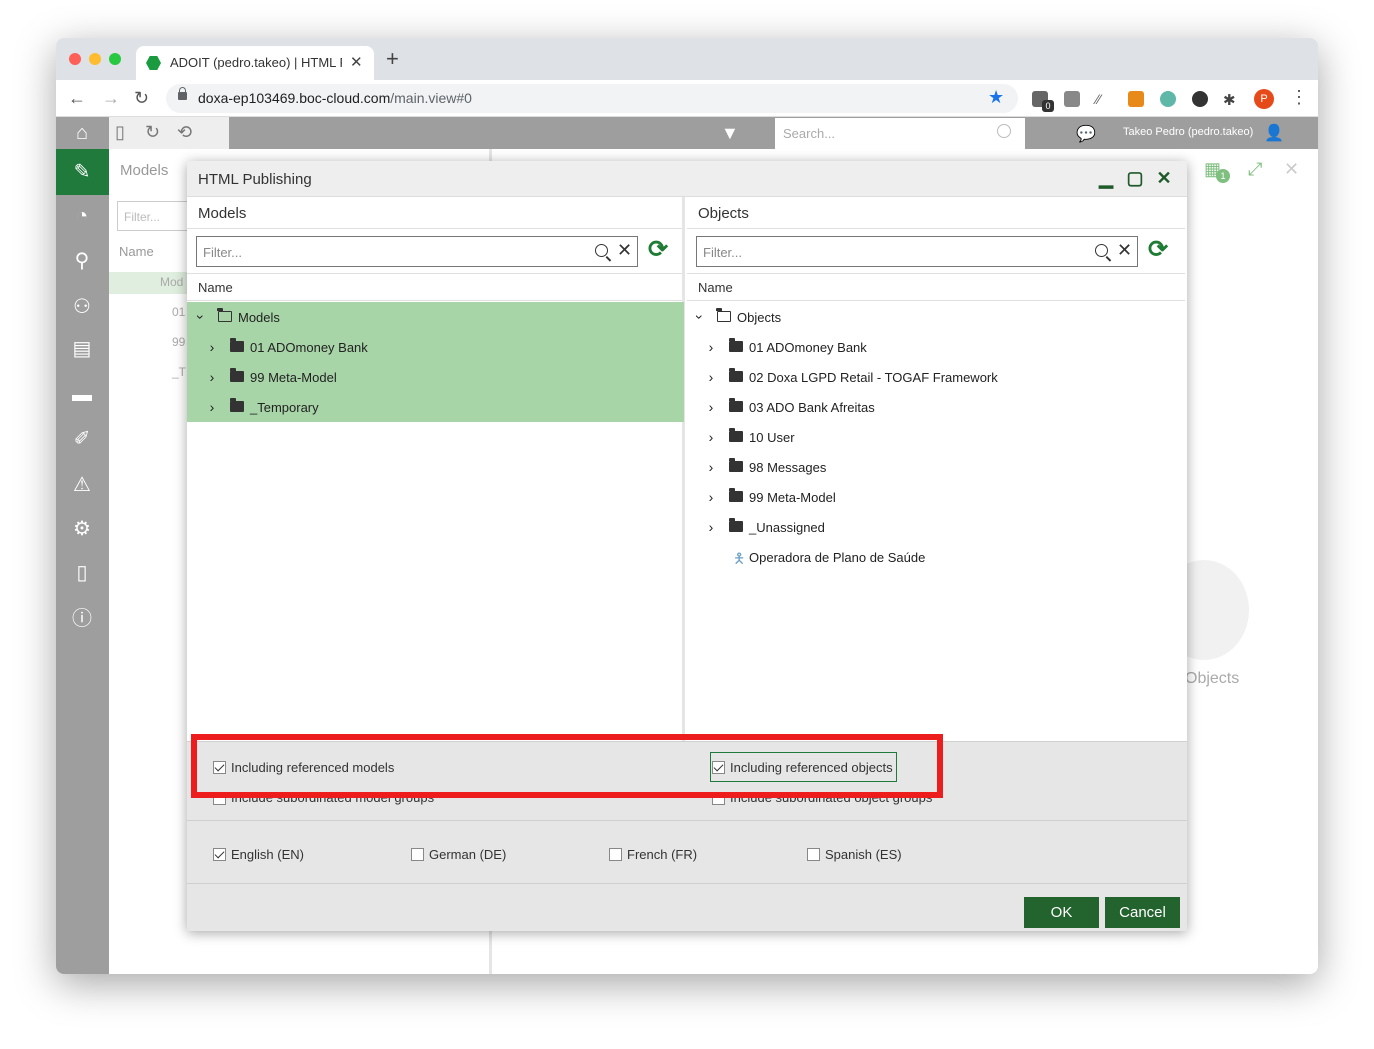  I want to click on objects-search-icon, so click(1101, 250).